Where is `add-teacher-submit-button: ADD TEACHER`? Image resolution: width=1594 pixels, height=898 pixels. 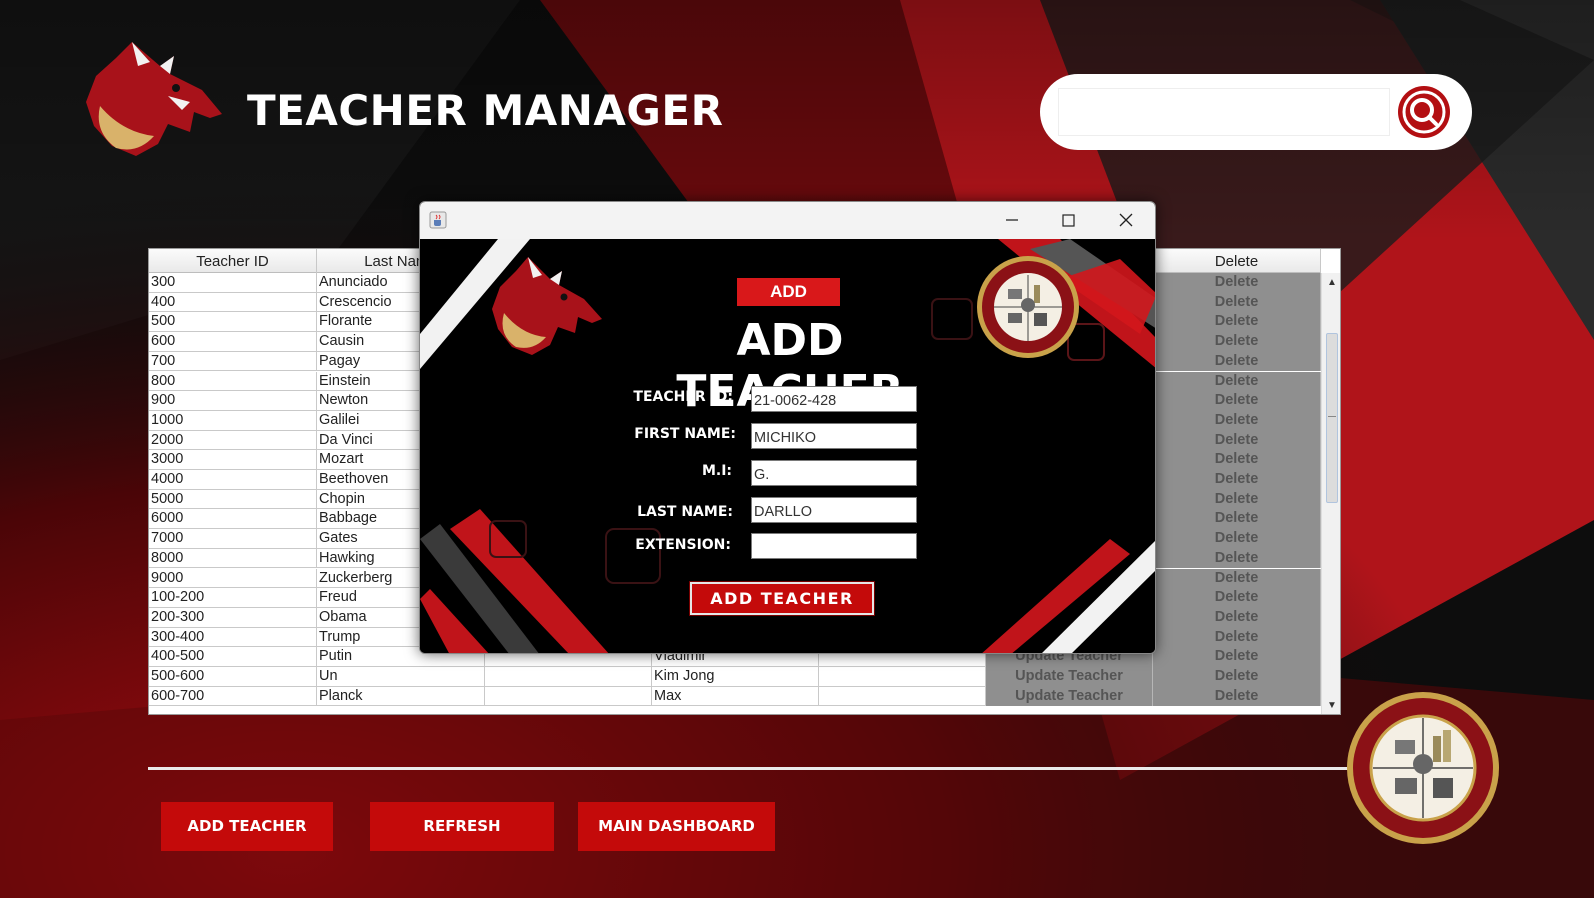
add-teacher-submit-button: ADD TEACHER is located at coordinates (782, 598).